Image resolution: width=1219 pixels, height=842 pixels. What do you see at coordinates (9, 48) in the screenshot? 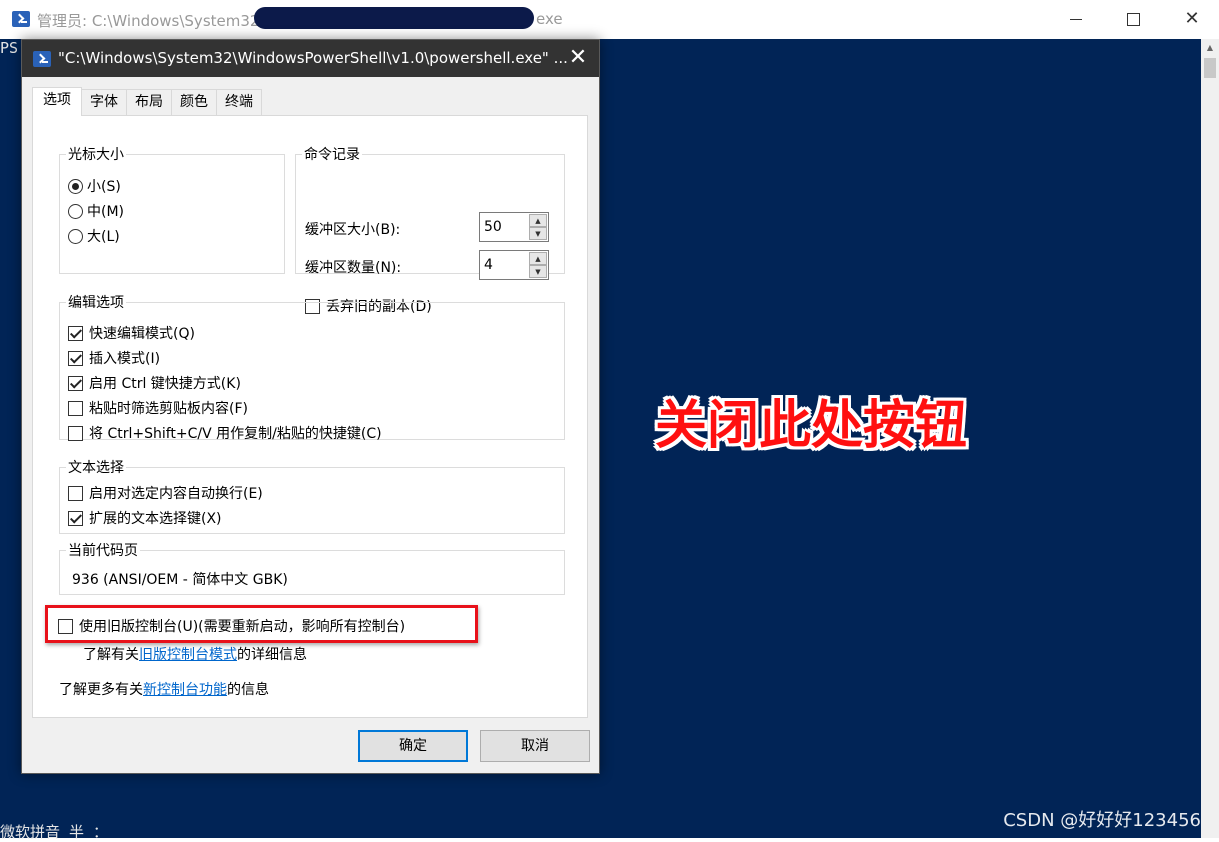
I see `console-prompt: PS` at bounding box center [9, 48].